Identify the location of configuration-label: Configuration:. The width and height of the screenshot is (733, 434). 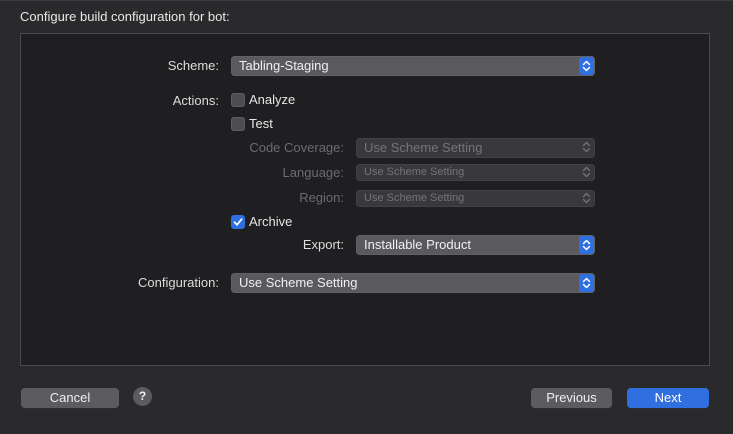
(178, 282).